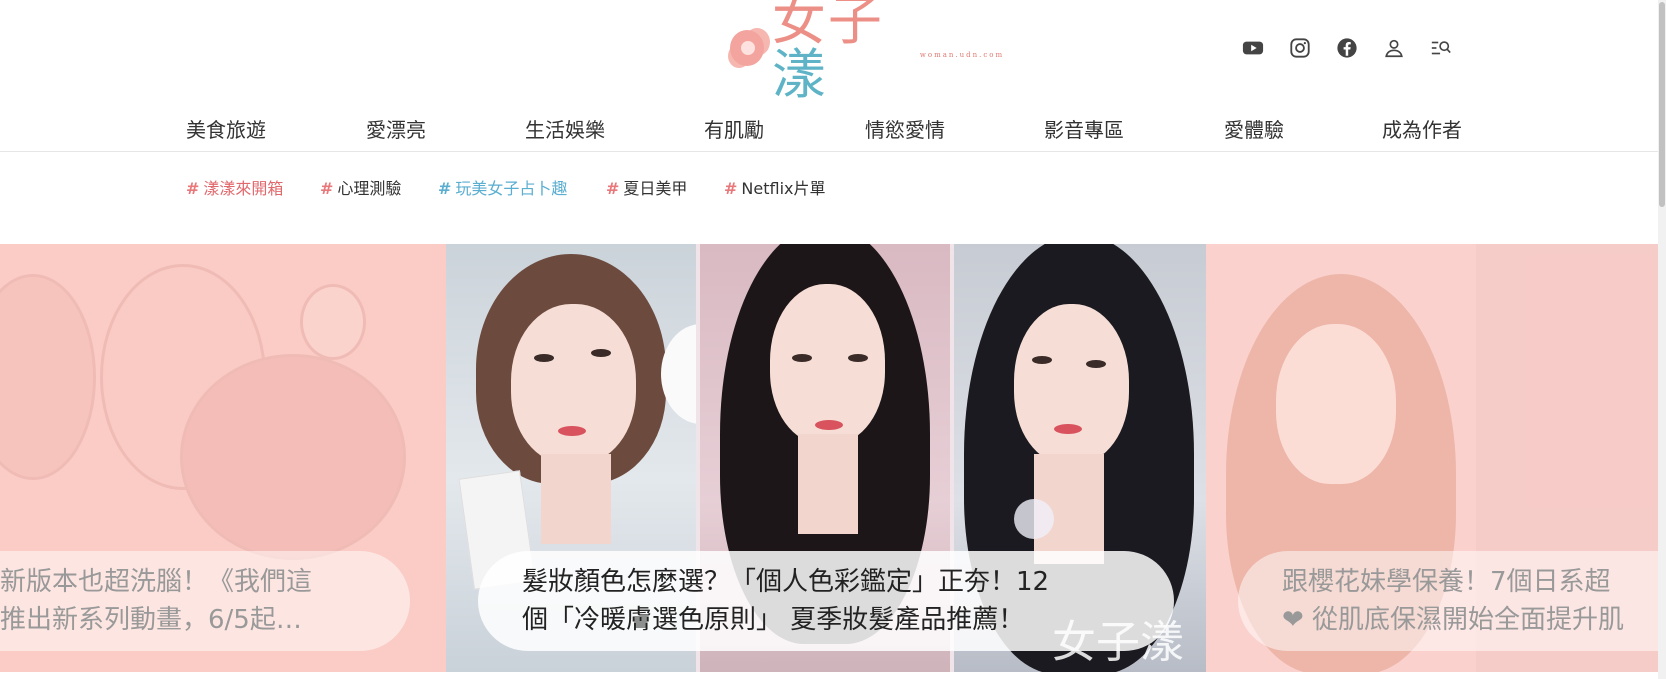 This screenshot has height=679, width=1666. Describe the element at coordinates (226, 128) in the screenshot. I see `nav-item-food-travel: 美食旅遊` at that location.